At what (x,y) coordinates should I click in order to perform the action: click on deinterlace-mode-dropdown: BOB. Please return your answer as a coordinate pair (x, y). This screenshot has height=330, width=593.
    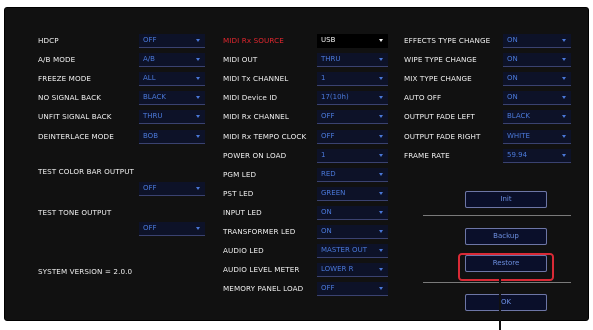
    Looking at the image, I should click on (172, 137).